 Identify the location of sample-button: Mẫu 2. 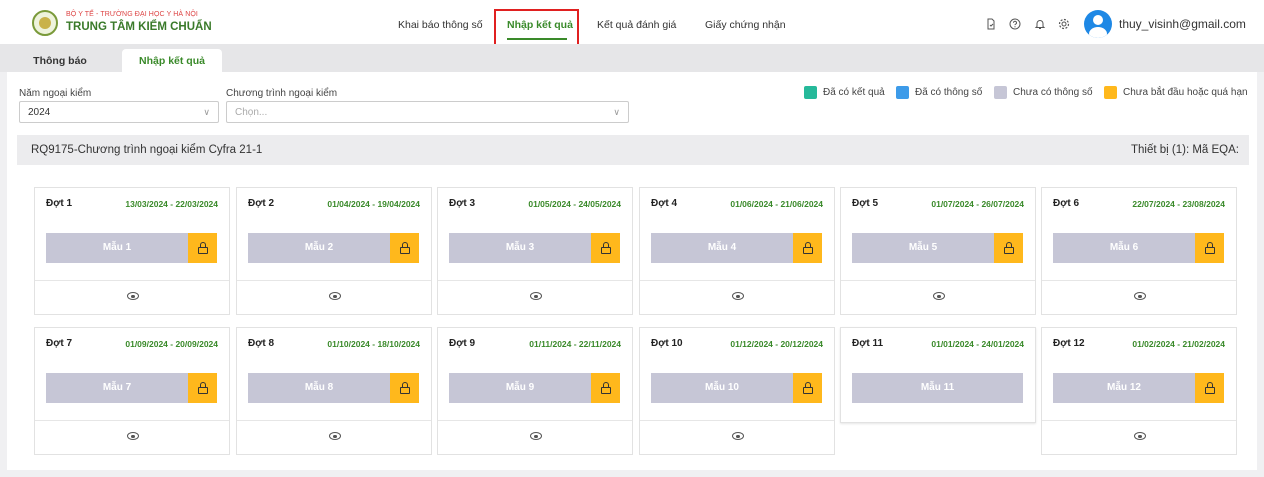
(319, 248).